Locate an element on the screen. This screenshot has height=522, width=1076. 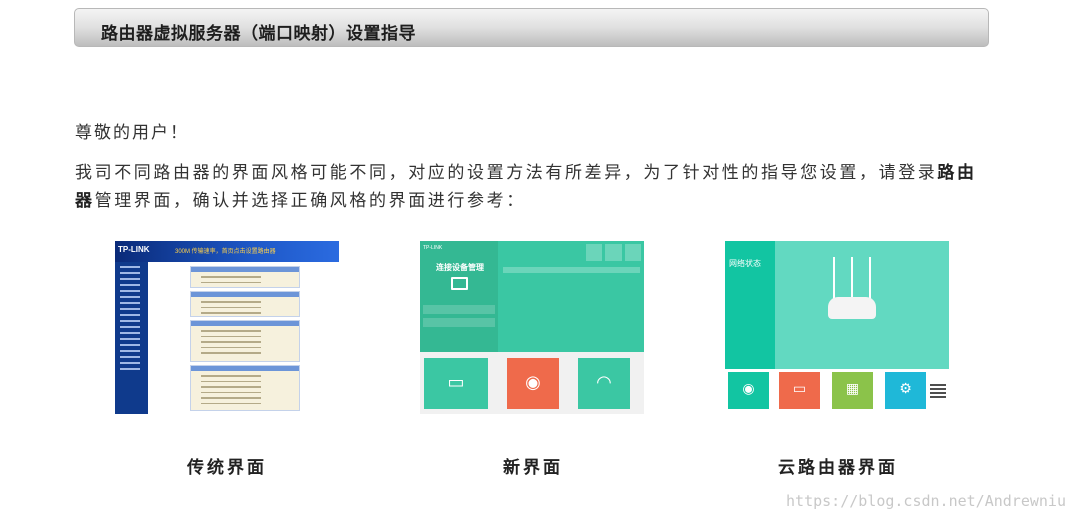
thumb-top: 网络状态 is located at coordinates (837, 305).